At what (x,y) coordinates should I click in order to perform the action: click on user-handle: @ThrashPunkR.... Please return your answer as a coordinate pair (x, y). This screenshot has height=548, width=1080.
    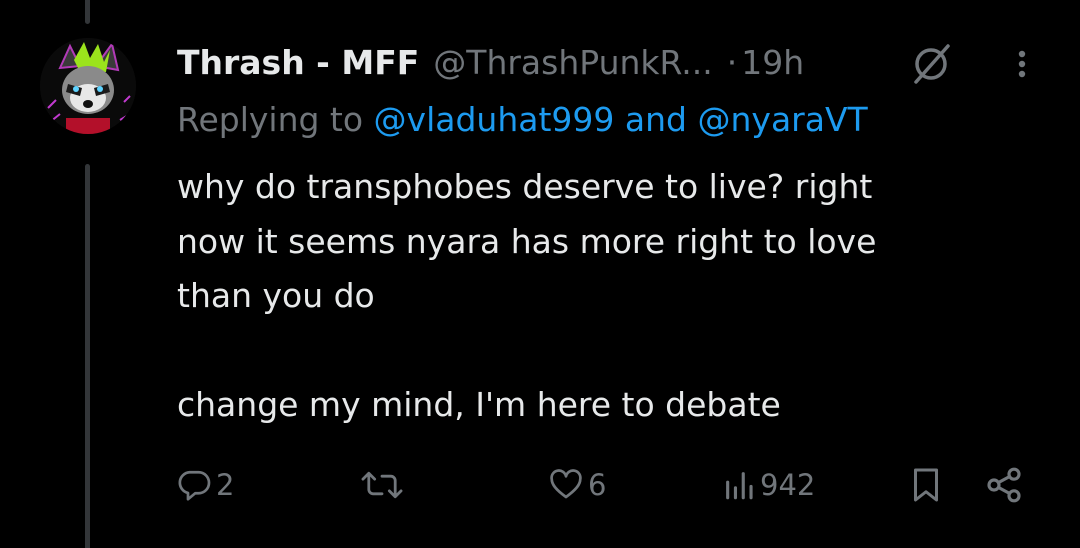
    Looking at the image, I should click on (572, 63).